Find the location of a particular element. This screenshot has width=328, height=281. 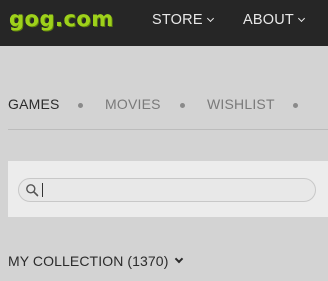

nav-store-label: STORE is located at coordinates (177, 20).